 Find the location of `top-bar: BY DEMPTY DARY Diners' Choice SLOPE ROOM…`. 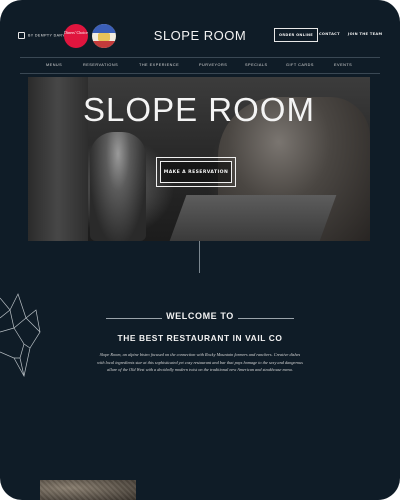

top-bar: BY DEMPTY DARY Diners' Choice SLOPE ROOM… is located at coordinates (200, 36).